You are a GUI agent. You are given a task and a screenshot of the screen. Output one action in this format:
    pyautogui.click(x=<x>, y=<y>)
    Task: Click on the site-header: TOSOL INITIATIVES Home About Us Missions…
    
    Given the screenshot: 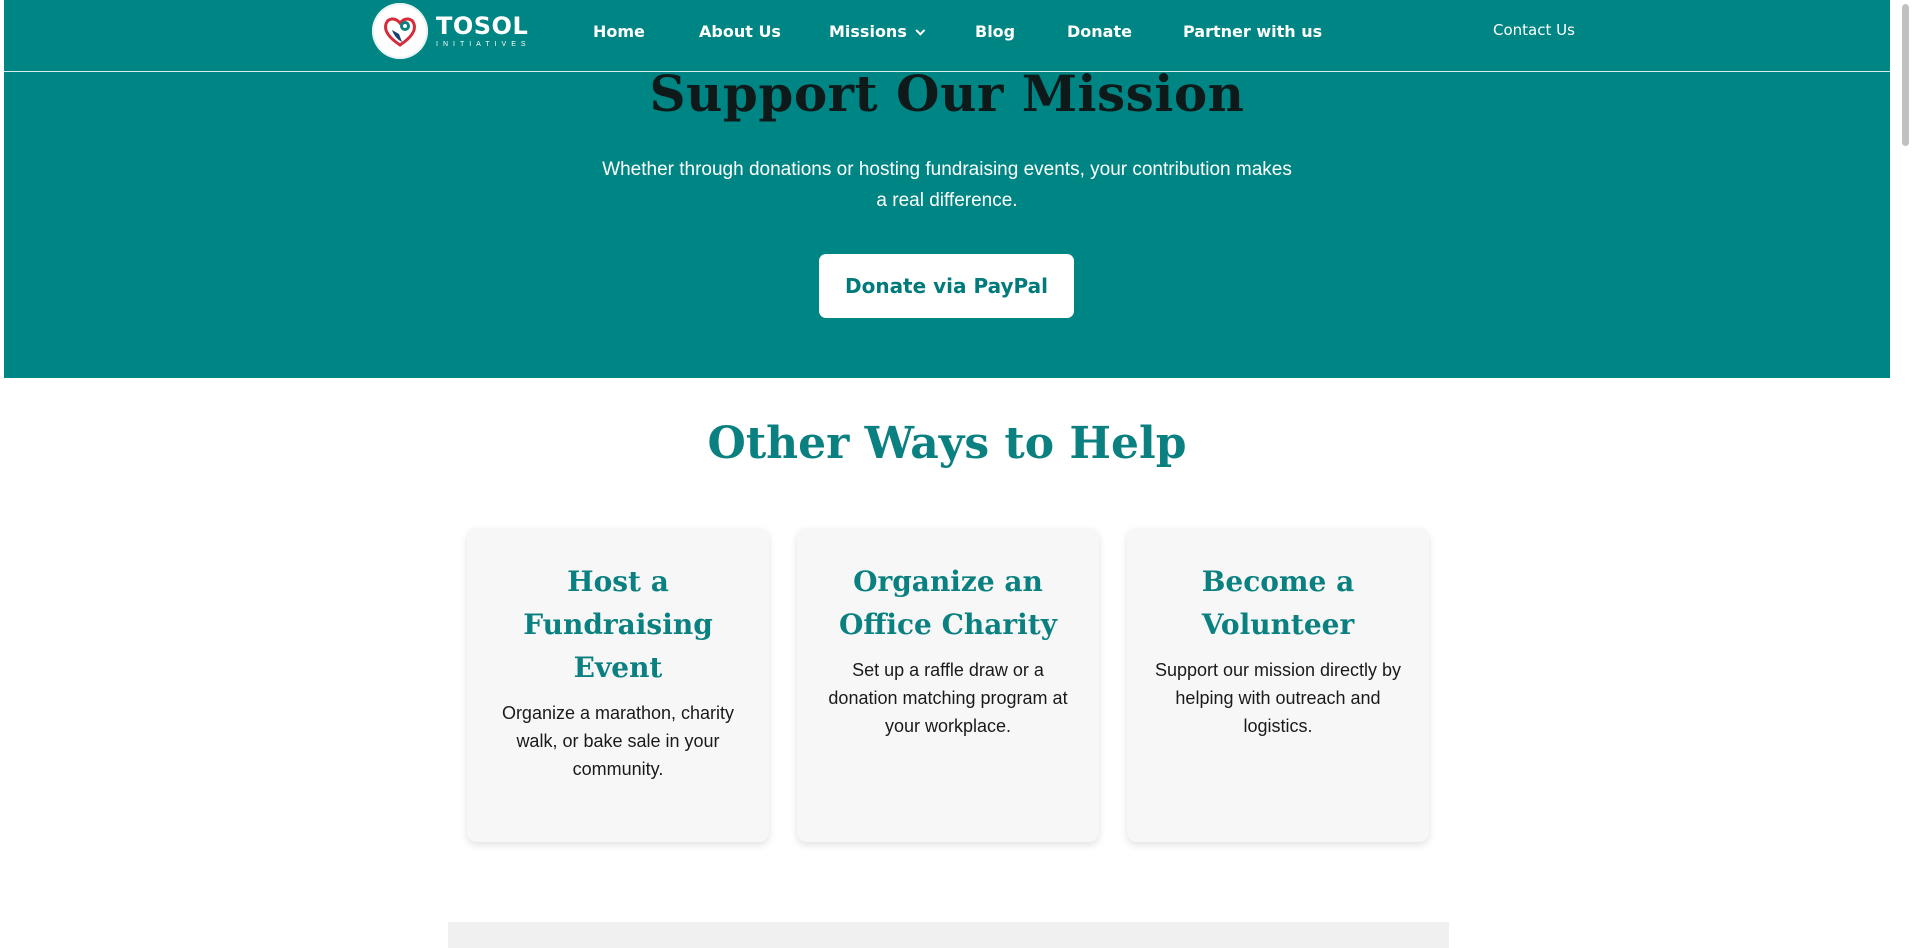 What is the action you would take?
    pyautogui.click(x=947, y=36)
    